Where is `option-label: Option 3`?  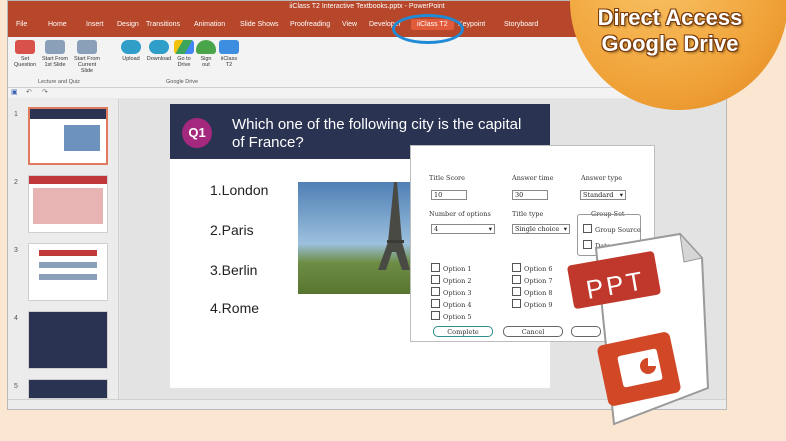 option-label: Option 3 is located at coordinates (457, 293).